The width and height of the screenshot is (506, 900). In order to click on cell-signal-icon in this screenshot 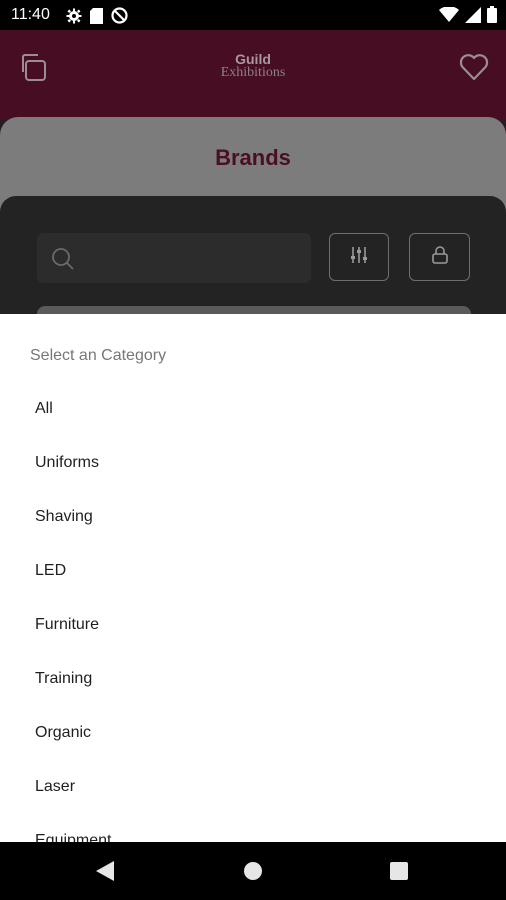, I will do `click(473, 14)`.